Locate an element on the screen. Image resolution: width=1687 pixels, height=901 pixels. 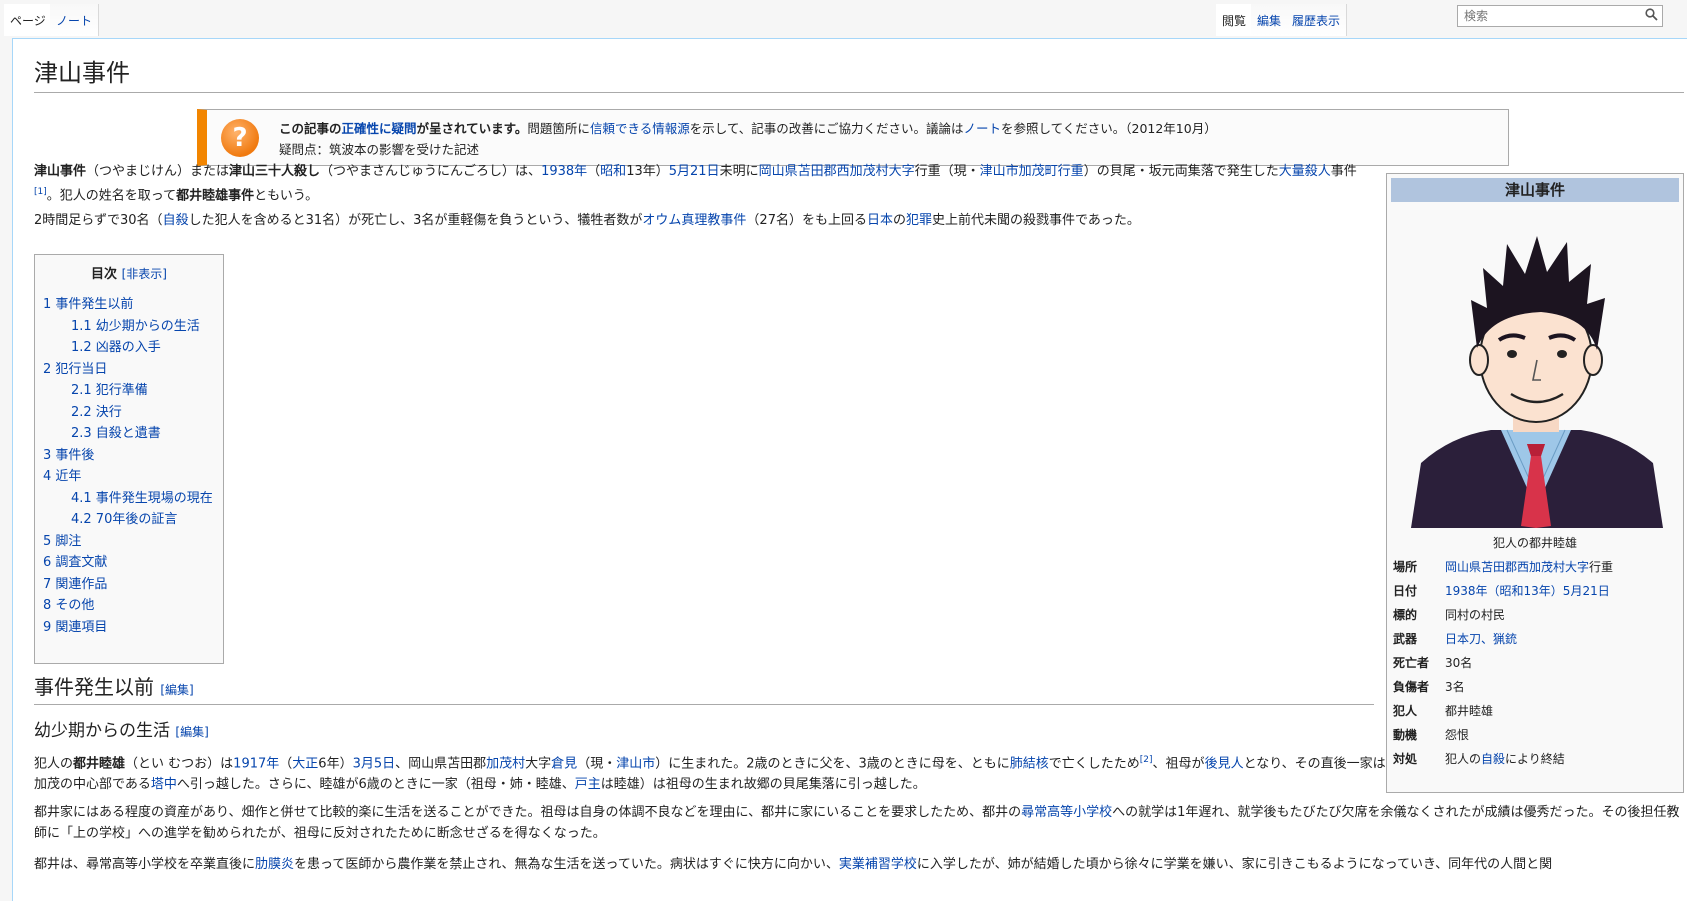
infobox-label: 場所 is located at coordinates (1405, 567).